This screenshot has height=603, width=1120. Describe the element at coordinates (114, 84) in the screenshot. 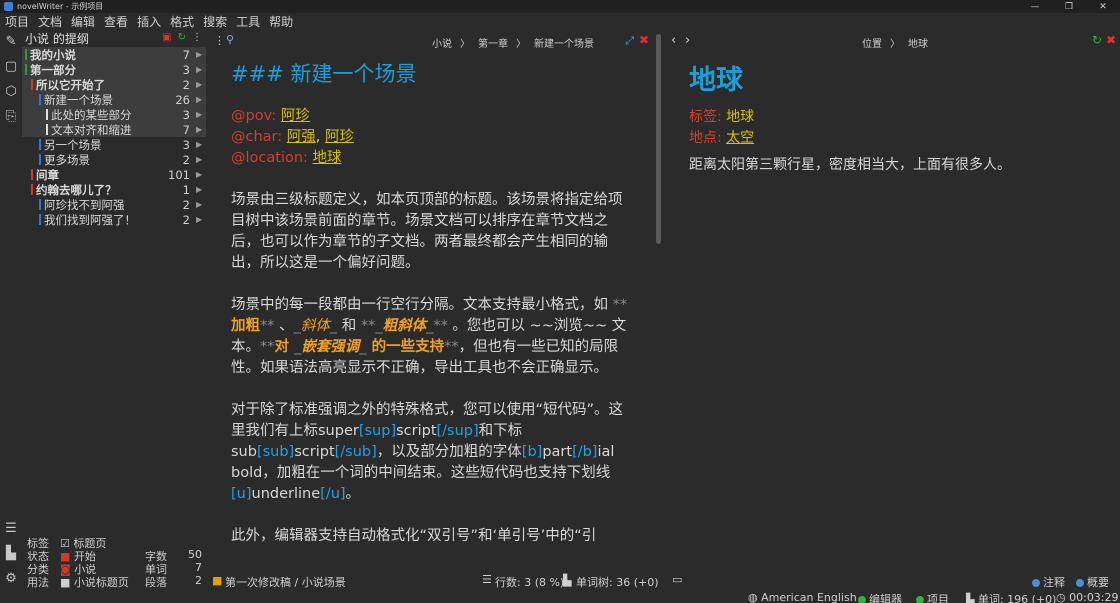

I see `tree-item: 所以它开始了 2 ▶` at that location.